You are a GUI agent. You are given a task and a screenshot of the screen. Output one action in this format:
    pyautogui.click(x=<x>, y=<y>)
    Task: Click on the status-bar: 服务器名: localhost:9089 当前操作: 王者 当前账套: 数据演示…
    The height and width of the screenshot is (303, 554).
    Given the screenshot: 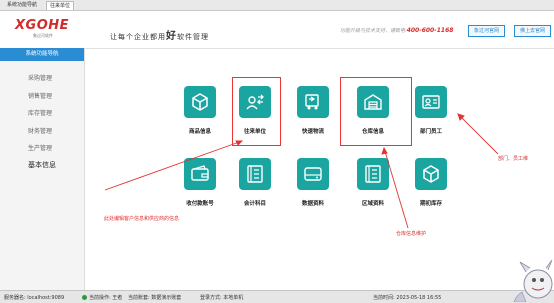 What is the action you would take?
    pyautogui.click(x=277, y=296)
    